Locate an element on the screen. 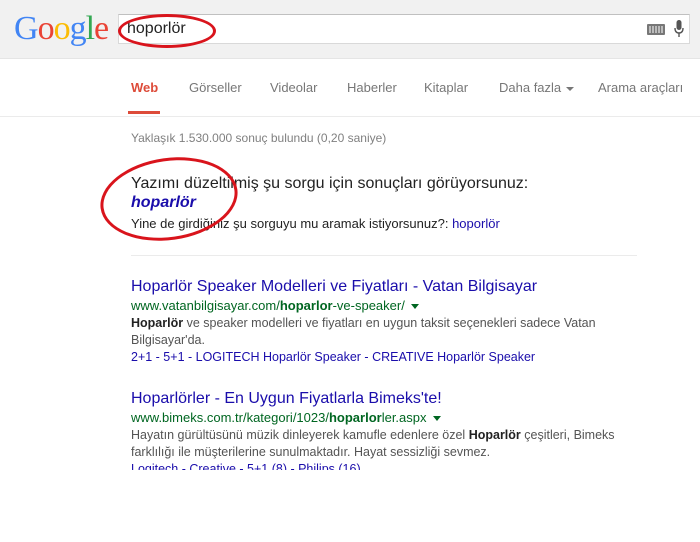  tab-web: Web is located at coordinates (144, 87).